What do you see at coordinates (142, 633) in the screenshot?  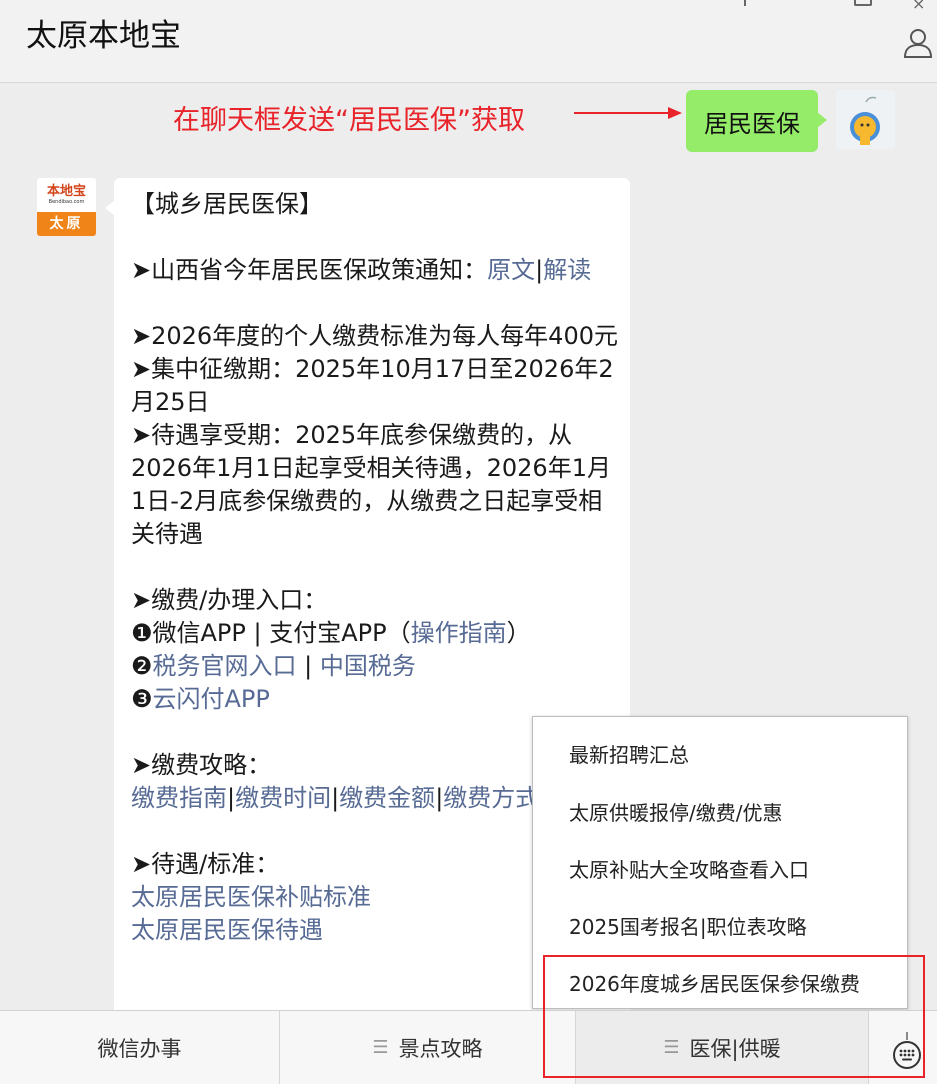 I see `bullet-1: ❶` at bounding box center [142, 633].